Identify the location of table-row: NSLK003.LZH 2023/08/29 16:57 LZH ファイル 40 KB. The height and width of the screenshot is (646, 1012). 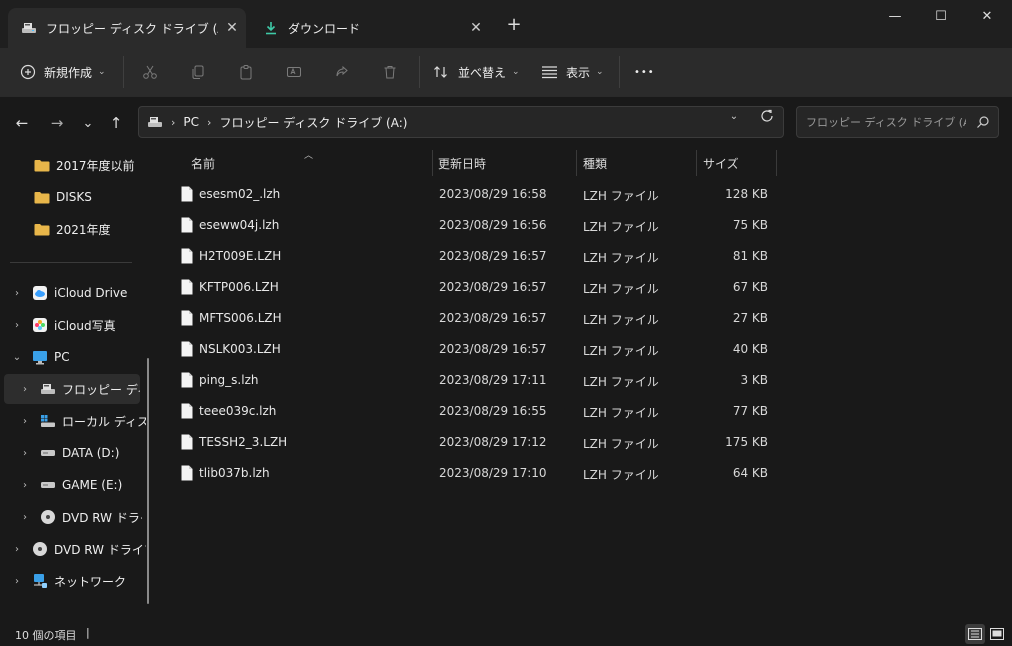
(479, 349).